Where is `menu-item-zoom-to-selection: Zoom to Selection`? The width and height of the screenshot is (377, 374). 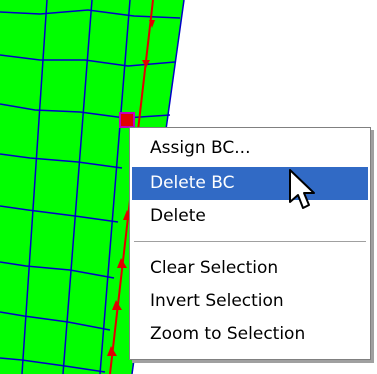 menu-item-zoom-to-selection: Zoom to Selection is located at coordinates (250, 334).